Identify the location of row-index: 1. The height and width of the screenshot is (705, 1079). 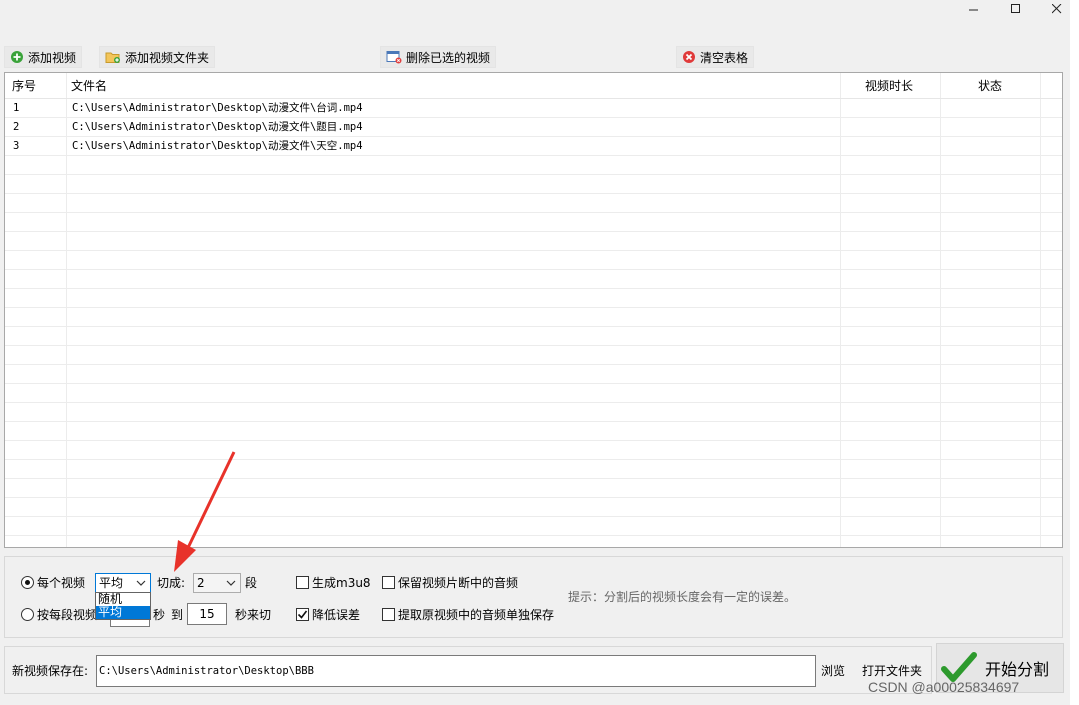
(16, 108).